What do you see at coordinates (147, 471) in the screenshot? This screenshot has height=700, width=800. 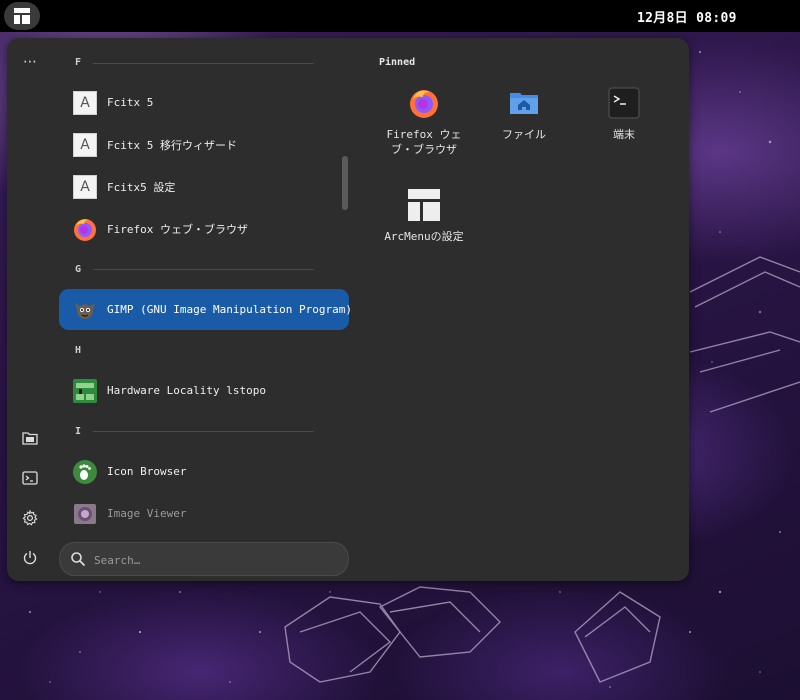 I see `app-label: Icon Browser` at bounding box center [147, 471].